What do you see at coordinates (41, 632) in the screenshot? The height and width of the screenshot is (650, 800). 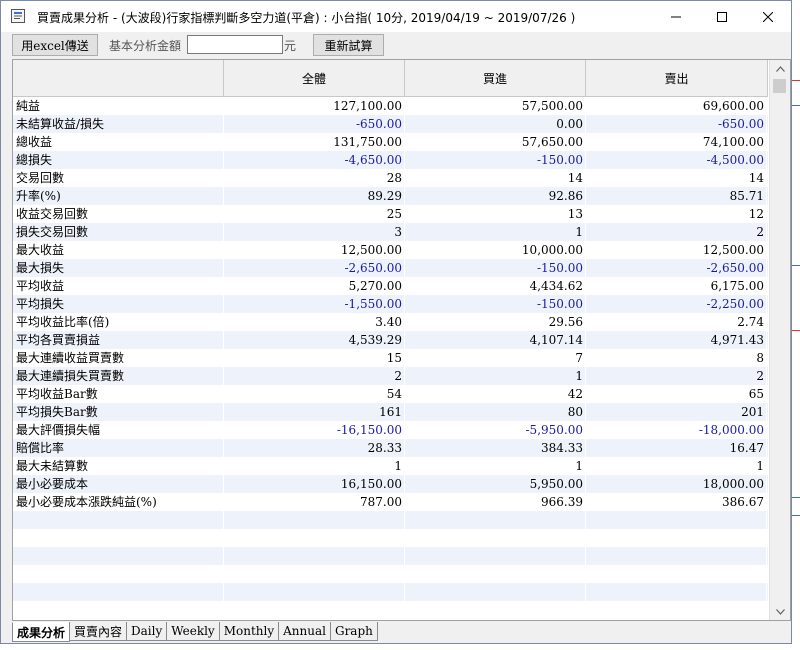 I see `tab-results: 成果分析` at bounding box center [41, 632].